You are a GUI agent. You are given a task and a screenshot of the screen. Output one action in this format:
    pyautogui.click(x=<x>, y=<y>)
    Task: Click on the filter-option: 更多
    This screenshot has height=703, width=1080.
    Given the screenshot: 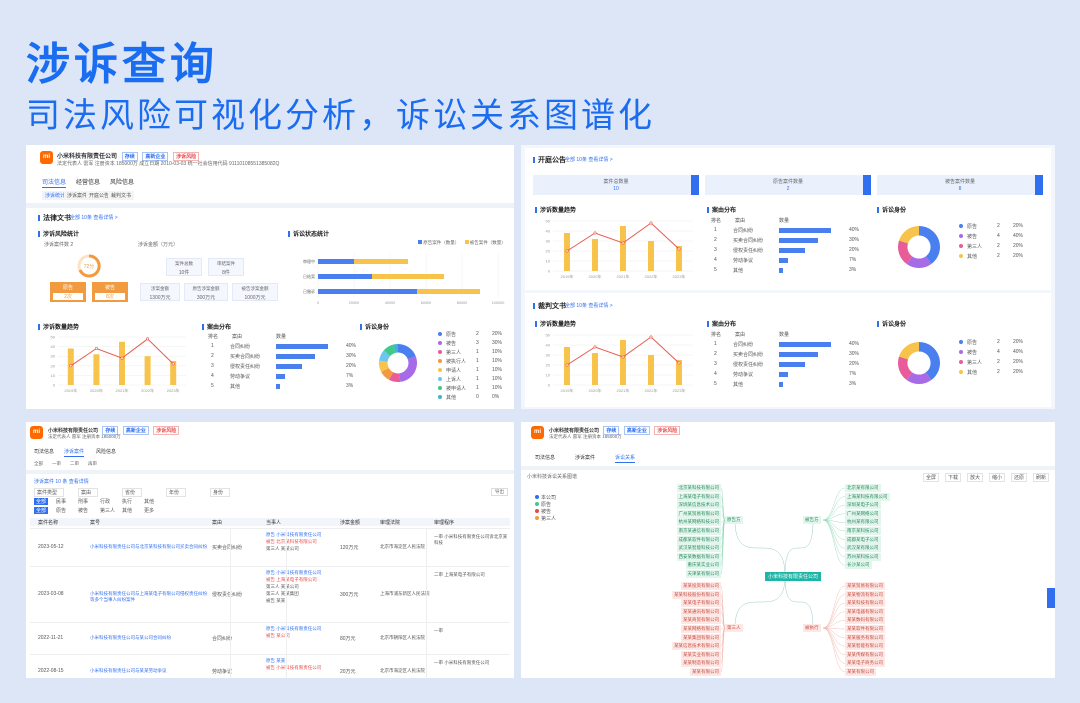 What is the action you would take?
    pyautogui.click(x=149, y=510)
    